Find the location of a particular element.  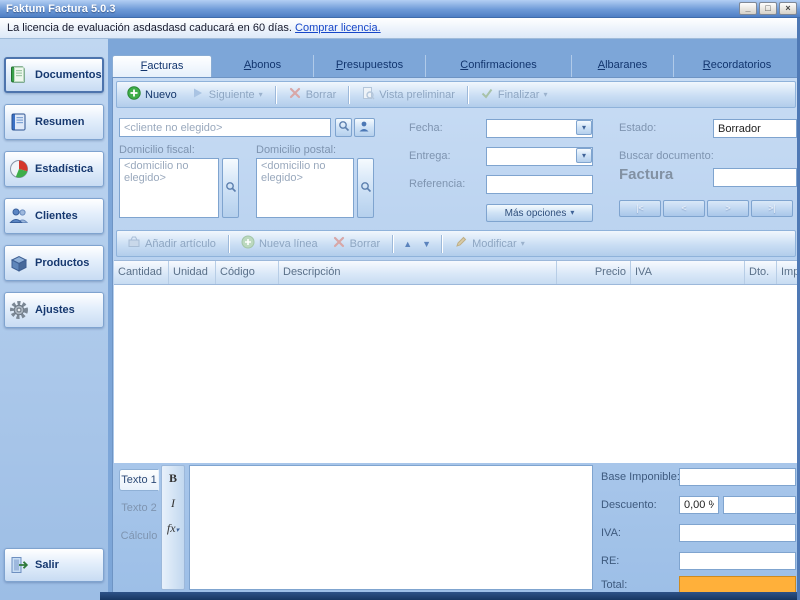

entrega-dropdown-button: ▾ is located at coordinates (584, 155).